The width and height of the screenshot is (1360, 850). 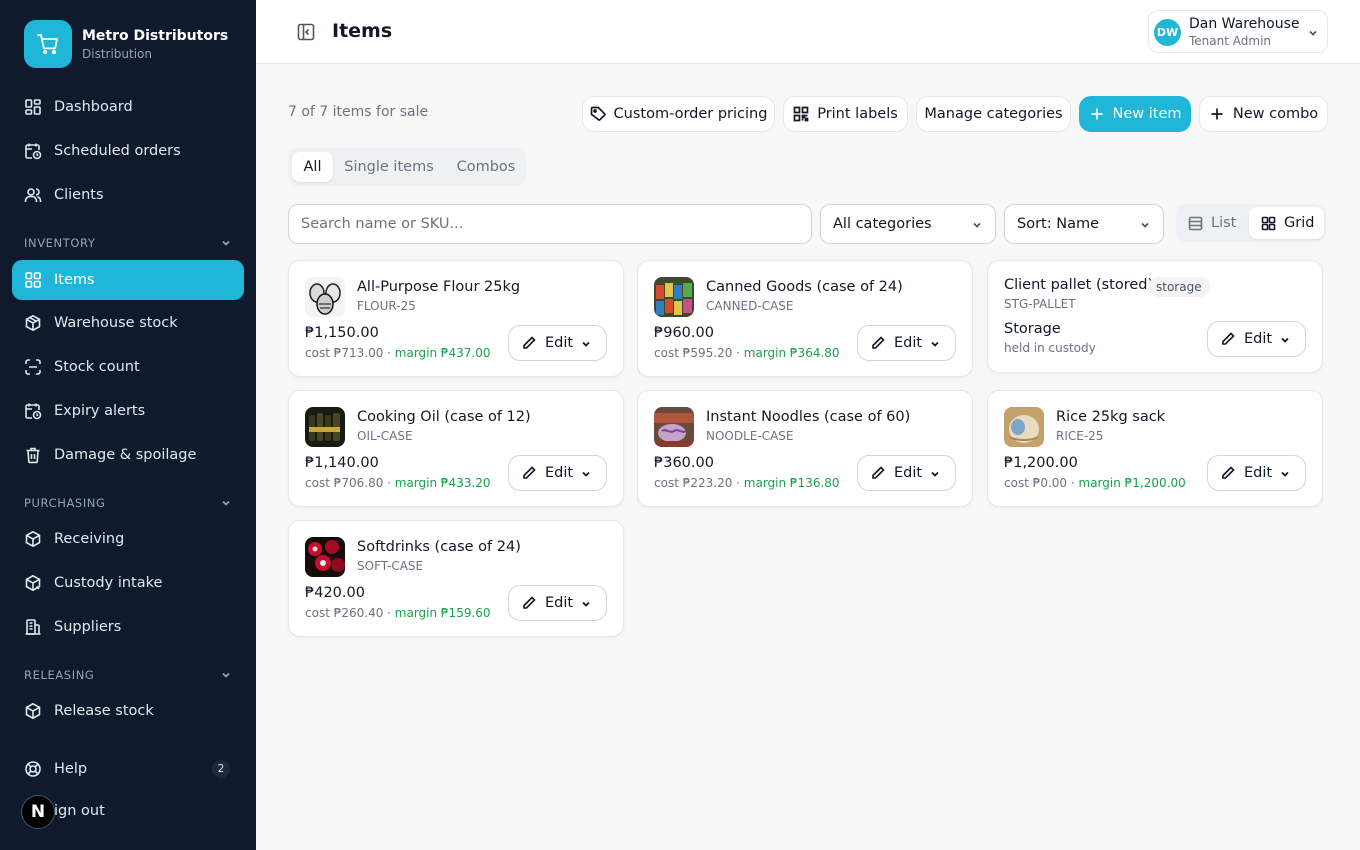 What do you see at coordinates (1032, 329) in the screenshot?
I see `item-type: Storage` at bounding box center [1032, 329].